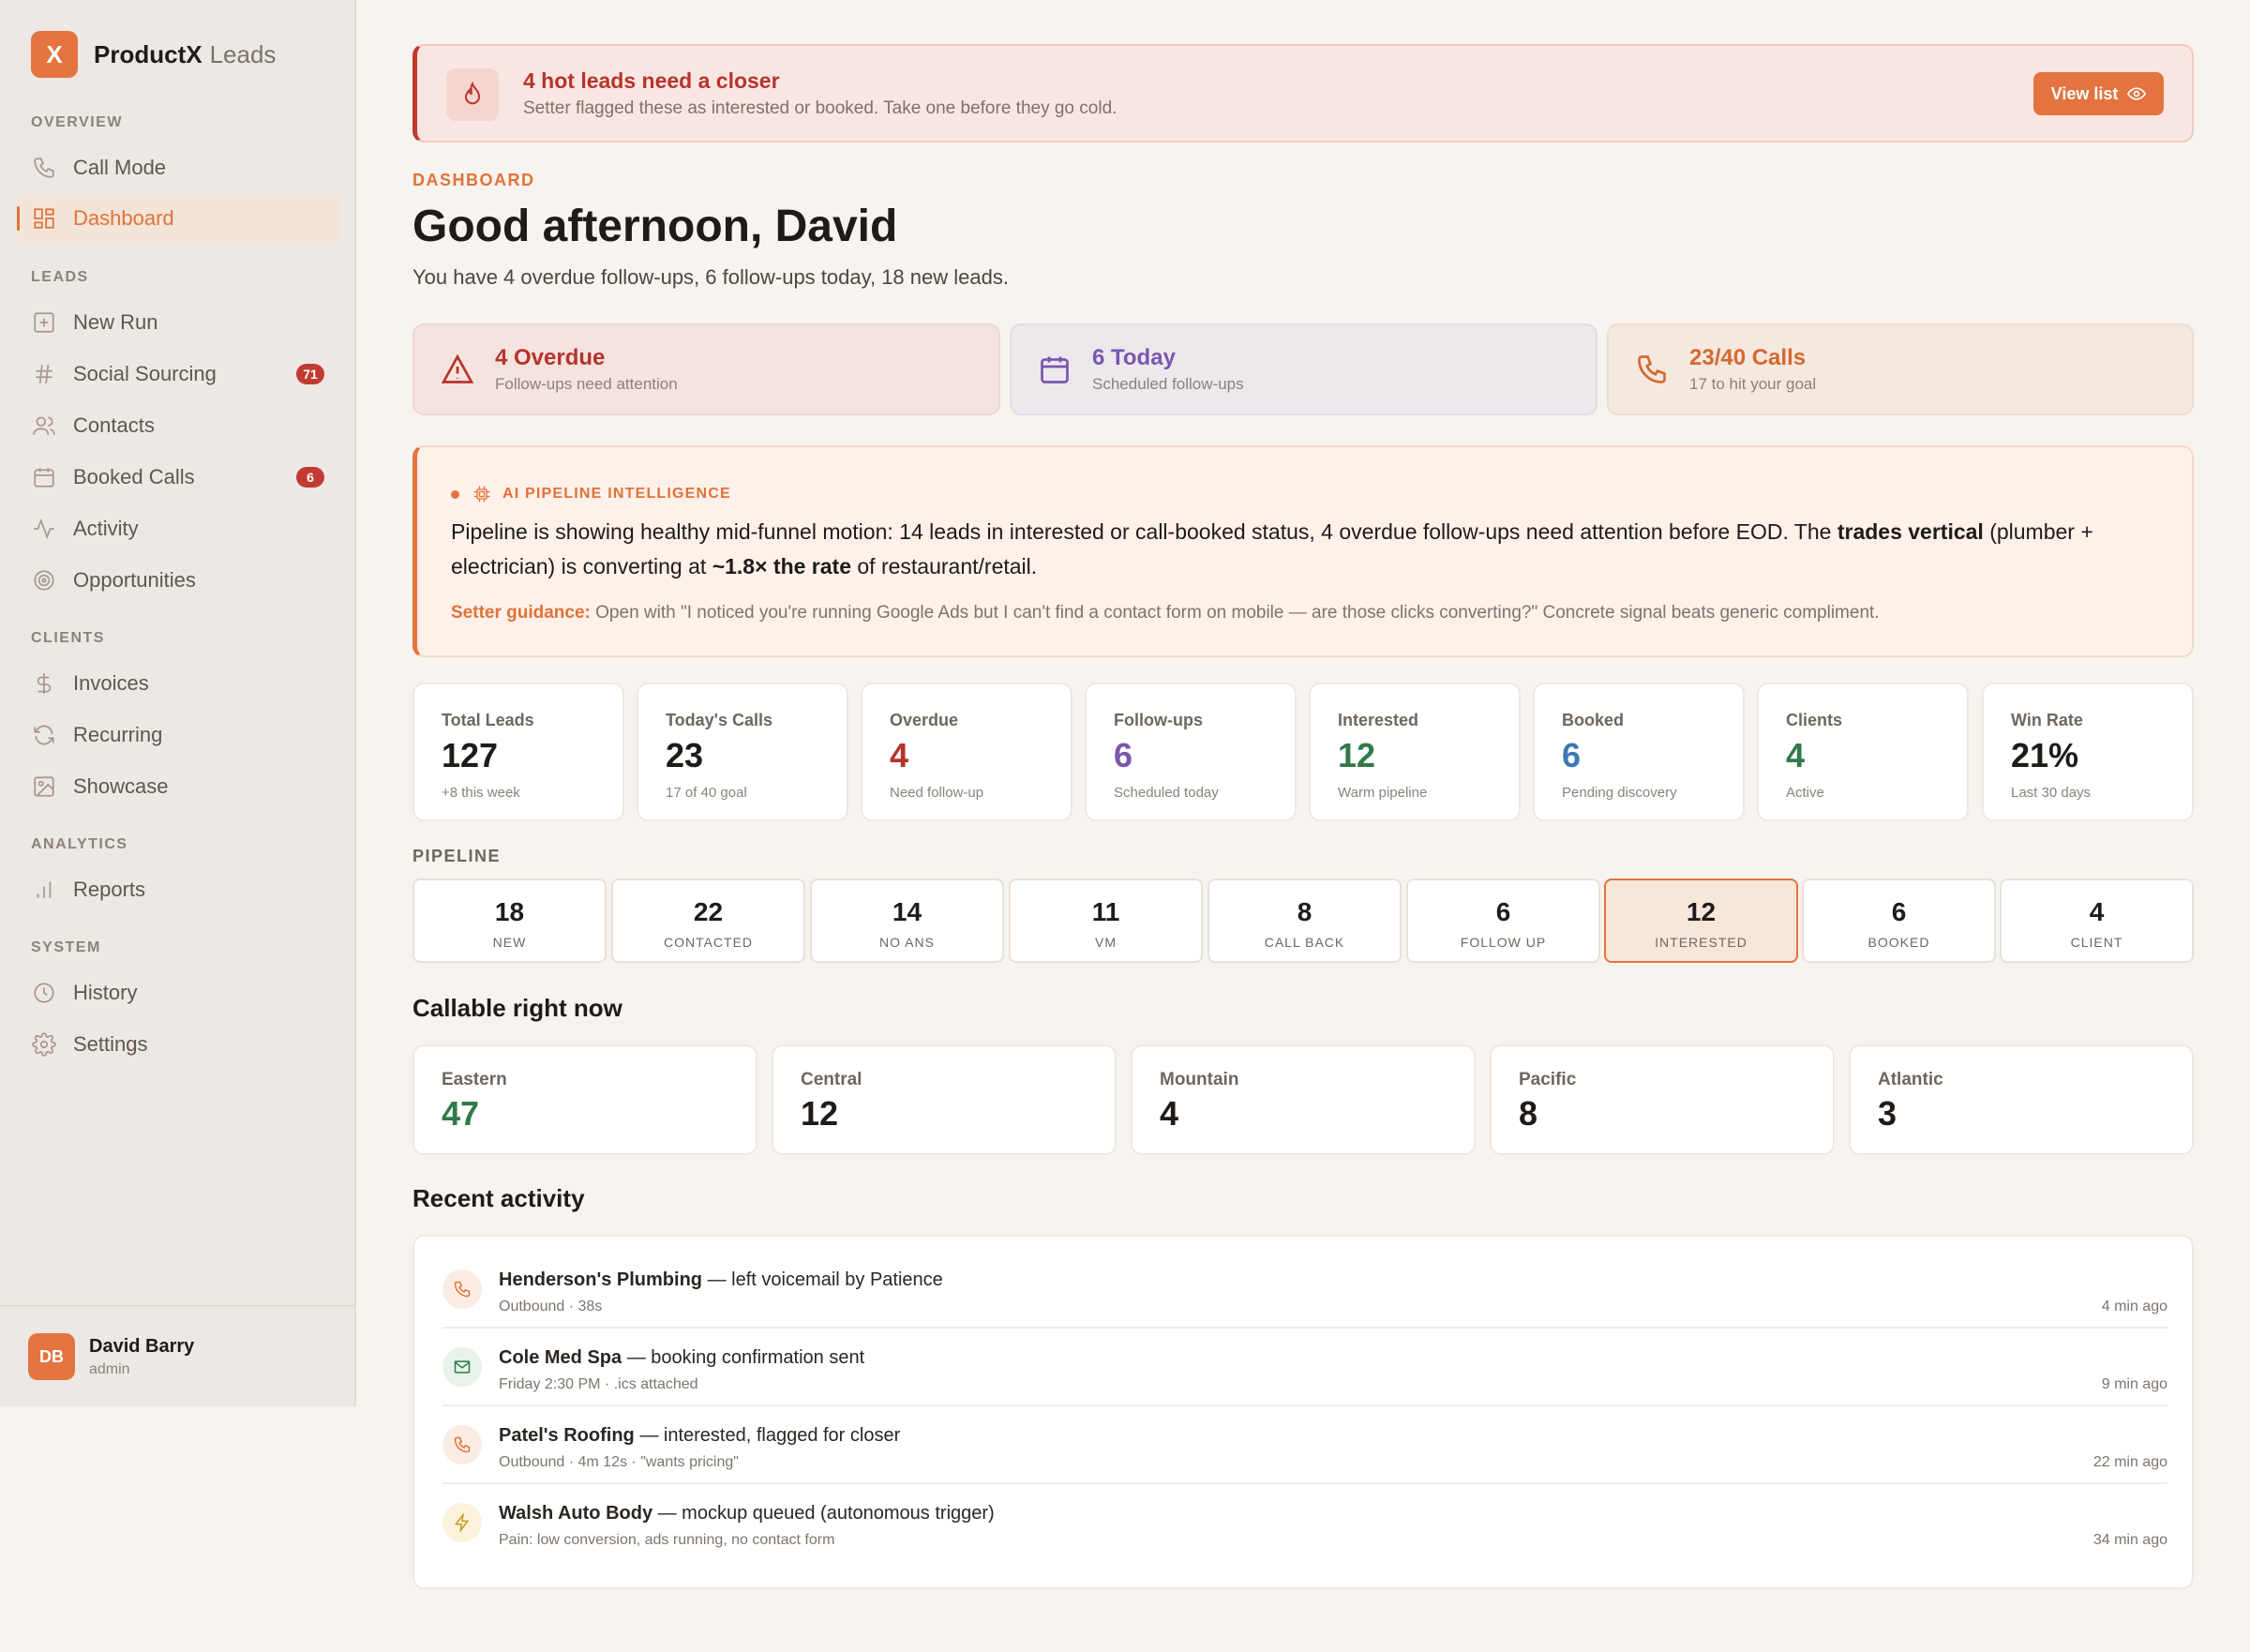 This screenshot has height=1652, width=2250. Describe the element at coordinates (651, 80) in the screenshot. I see `alert-title: 4 hot leads need a closer` at that location.